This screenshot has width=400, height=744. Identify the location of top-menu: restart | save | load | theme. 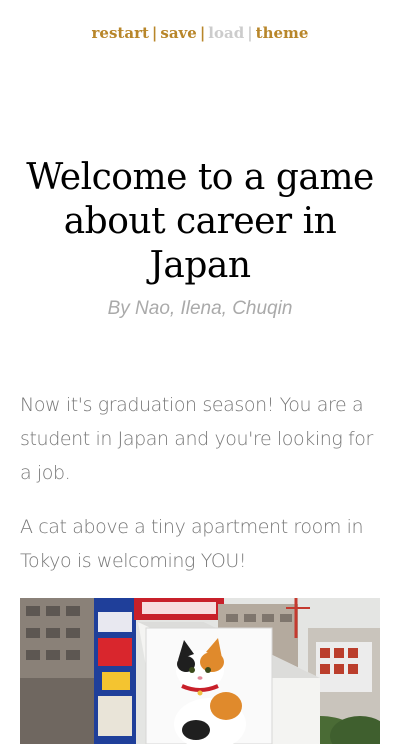
(200, 33).